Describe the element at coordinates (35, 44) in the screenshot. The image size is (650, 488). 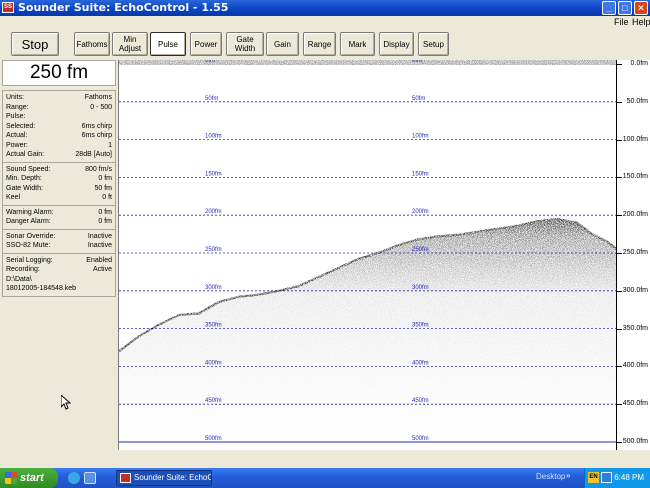
I see `stop-button: Stop` at that location.